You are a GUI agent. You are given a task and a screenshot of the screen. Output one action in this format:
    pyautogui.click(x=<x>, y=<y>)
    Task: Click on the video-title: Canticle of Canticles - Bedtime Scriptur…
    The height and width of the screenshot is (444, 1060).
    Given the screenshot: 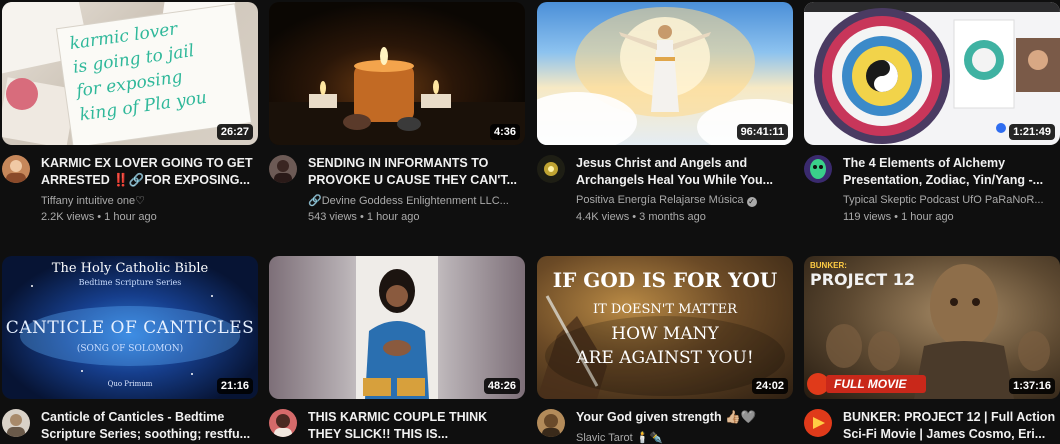 What is the action you would take?
    pyautogui.click(x=148, y=426)
    